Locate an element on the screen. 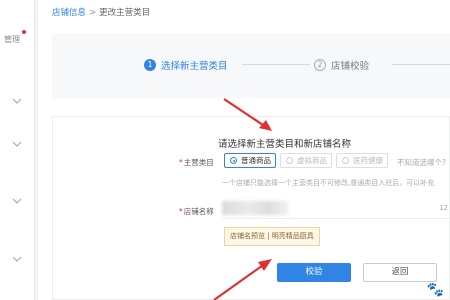 This screenshot has width=450, height=300. radio-virtual-goods: 虚拟商品 is located at coordinates (306, 160).